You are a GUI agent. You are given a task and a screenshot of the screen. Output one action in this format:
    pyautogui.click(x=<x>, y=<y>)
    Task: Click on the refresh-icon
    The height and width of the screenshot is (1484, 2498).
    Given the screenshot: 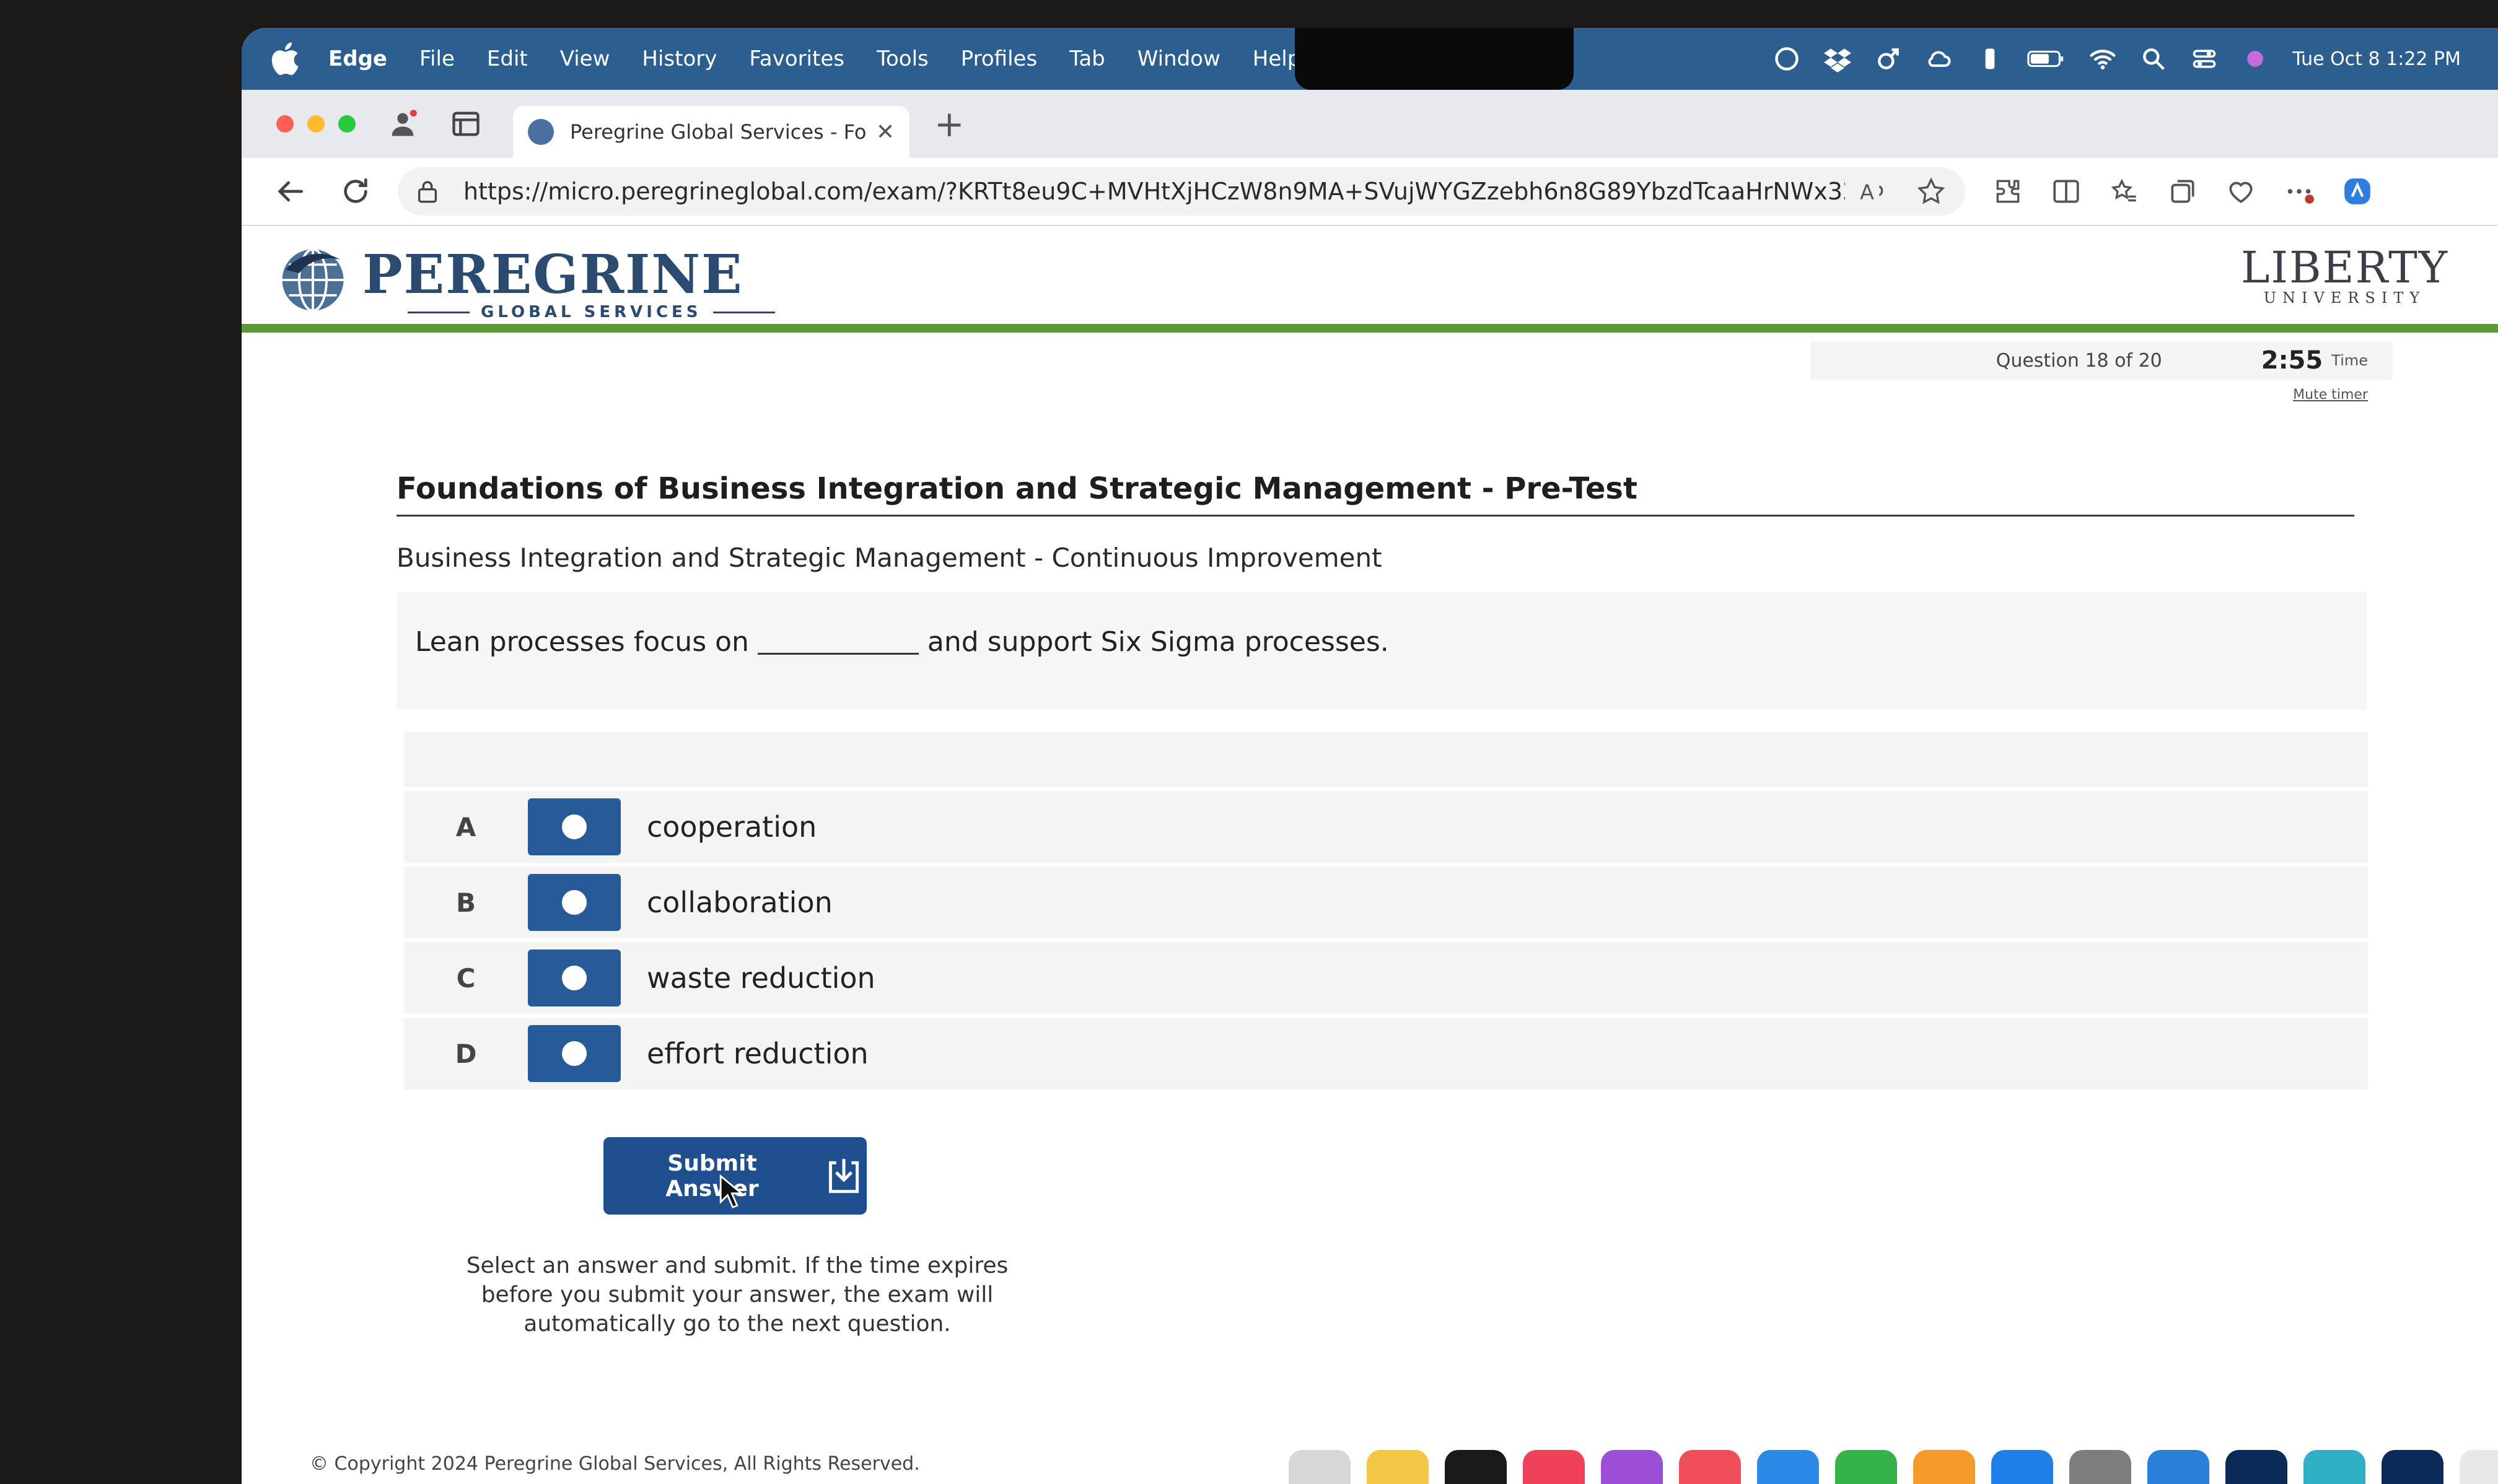 What is the action you would take?
    pyautogui.click(x=355, y=191)
    